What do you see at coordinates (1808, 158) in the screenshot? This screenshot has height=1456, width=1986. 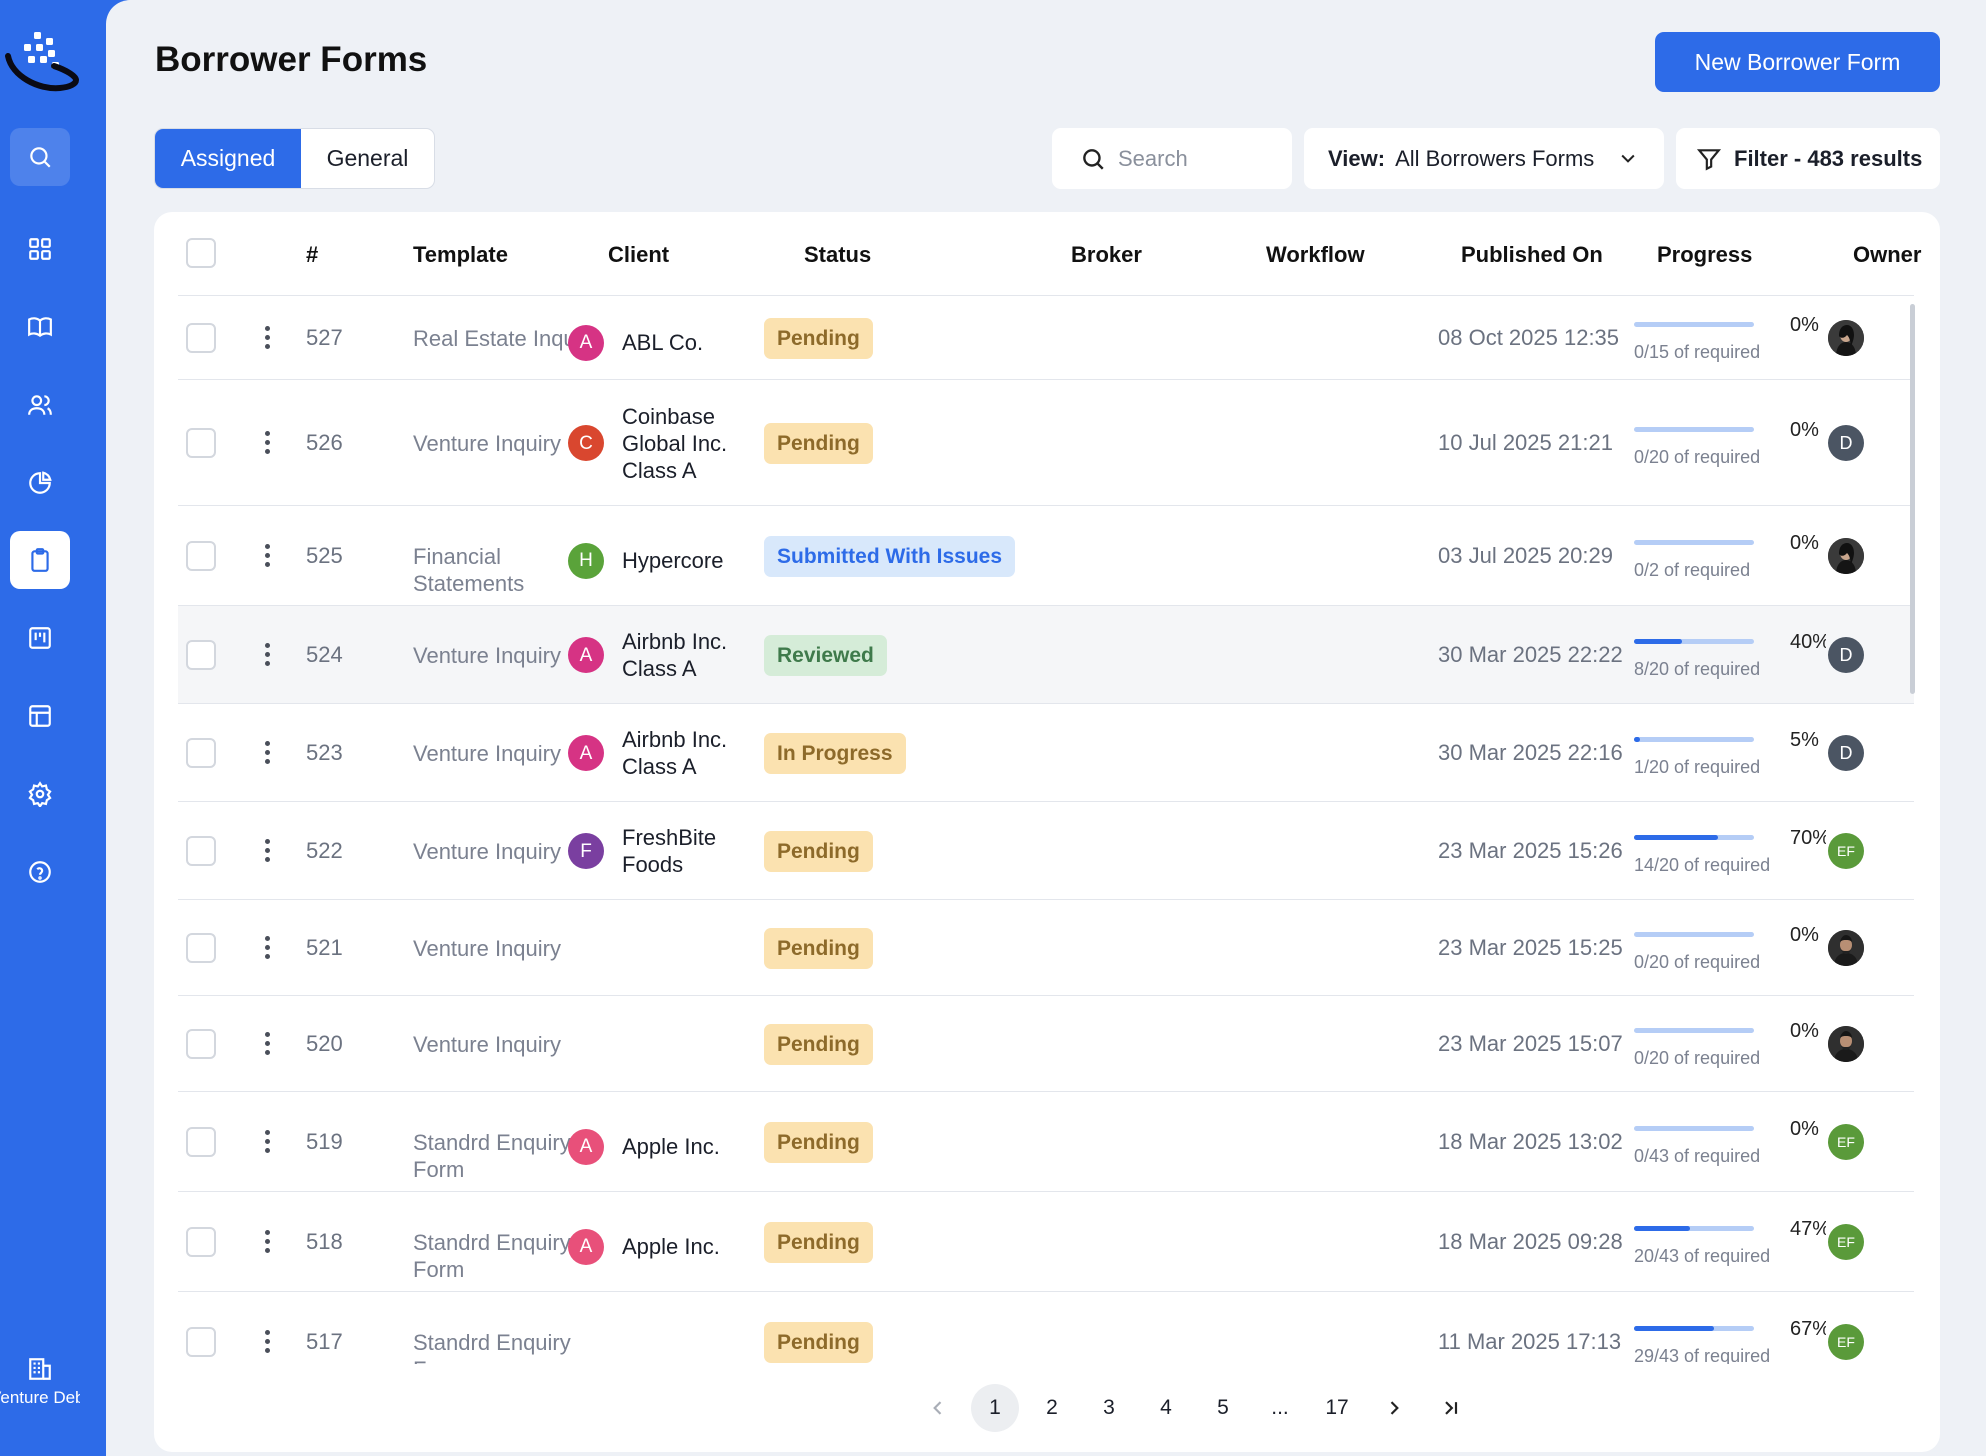 I see `filter-button: Filter - 483 results` at bounding box center [1808, 158].